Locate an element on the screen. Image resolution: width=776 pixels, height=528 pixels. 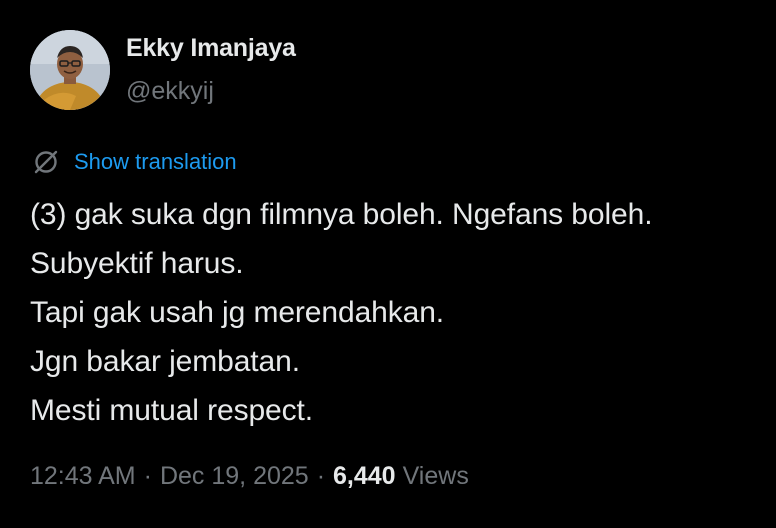
tweet-line: Subyektif harus. is located at coordinates (137, 263).